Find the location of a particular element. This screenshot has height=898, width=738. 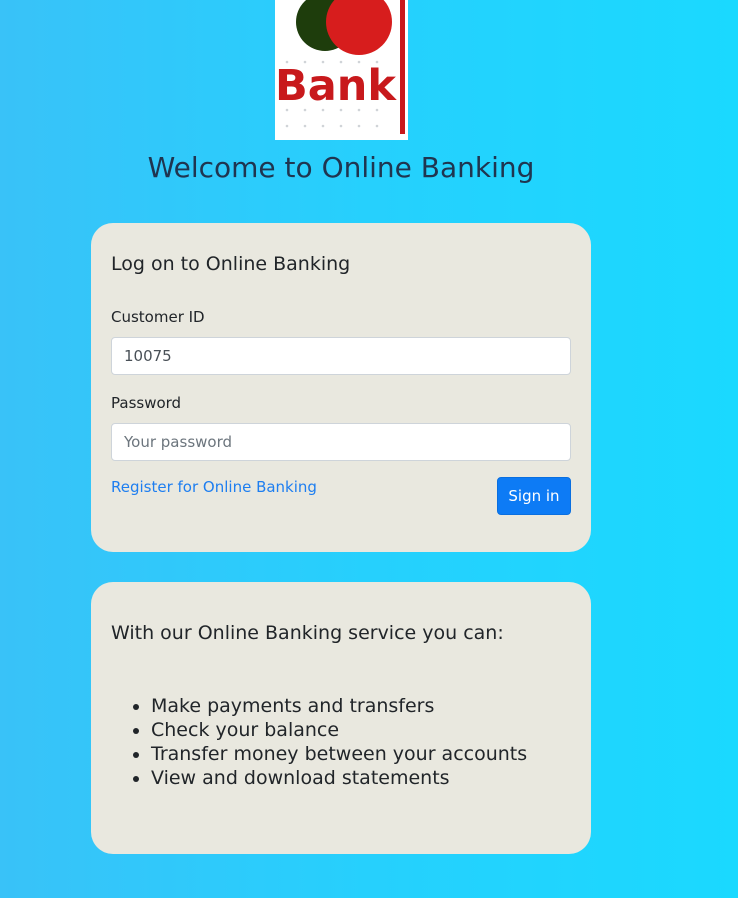

logo-wordmark: Bank is located at coordinates (336, 86).